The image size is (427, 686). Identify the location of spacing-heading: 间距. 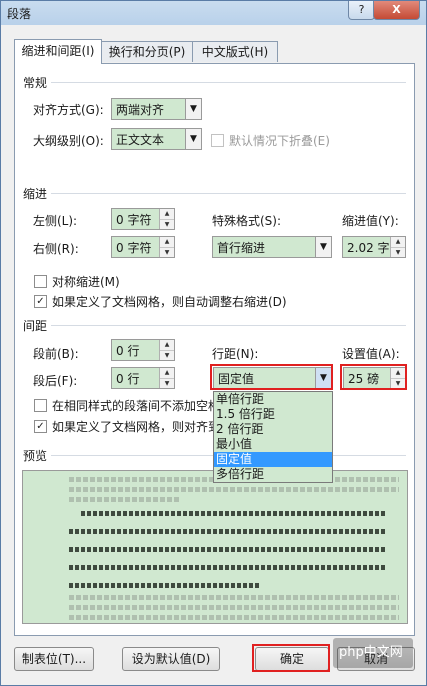
(35, 326).